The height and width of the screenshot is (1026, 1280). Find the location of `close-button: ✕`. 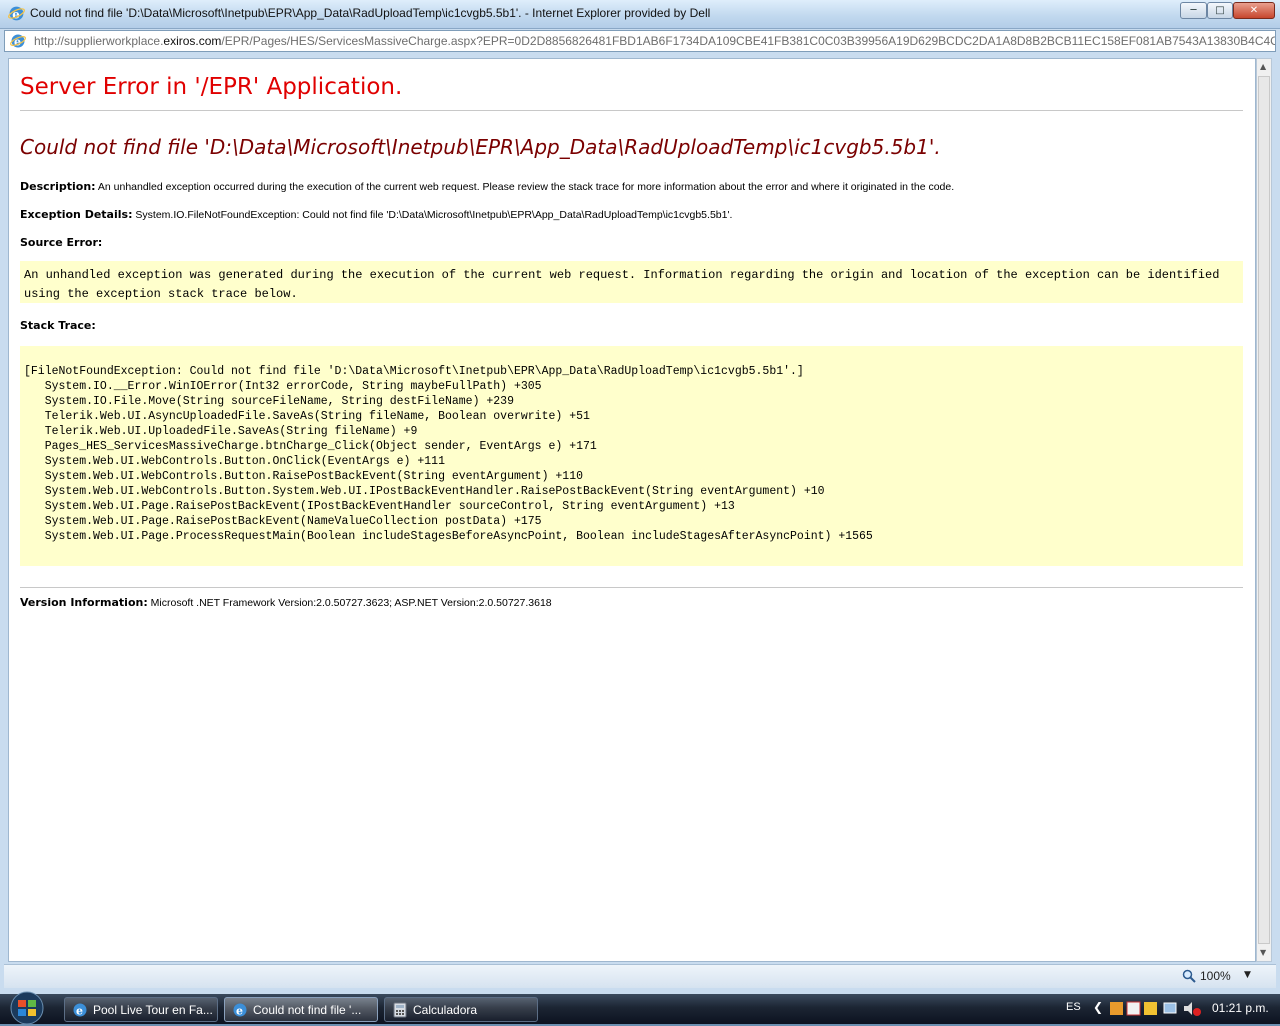

close-button: ✕ is located at coordinates (1254, 10).